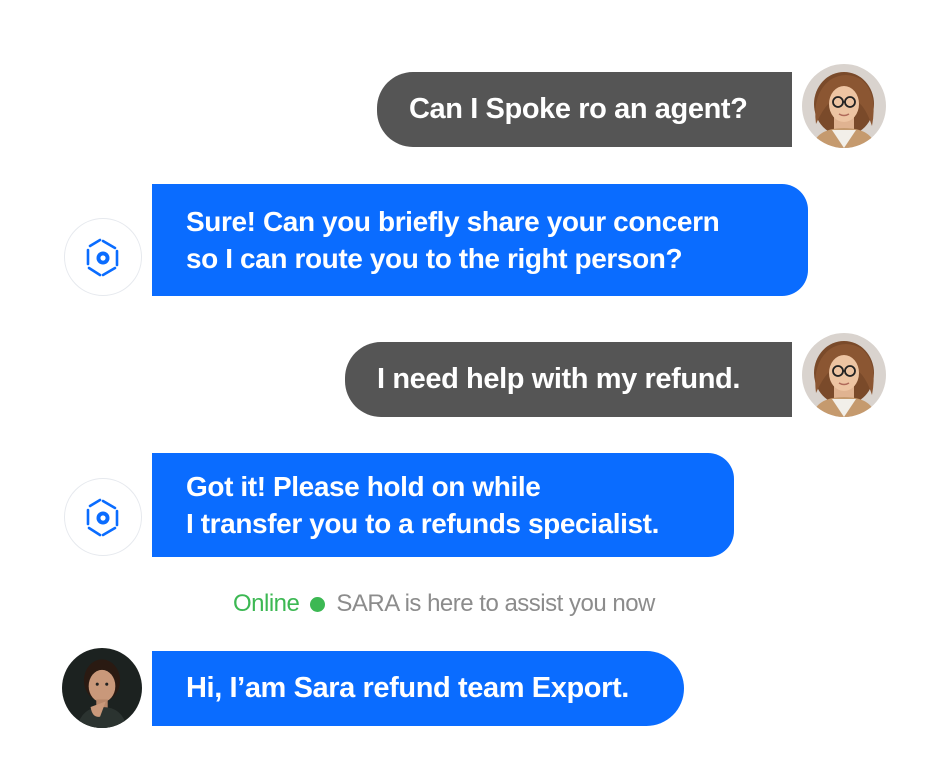 The width and height of the screenshot is (950, 782). I want to click on message-text: Hi, I’am Sara refund team Export., so click(407, 688).